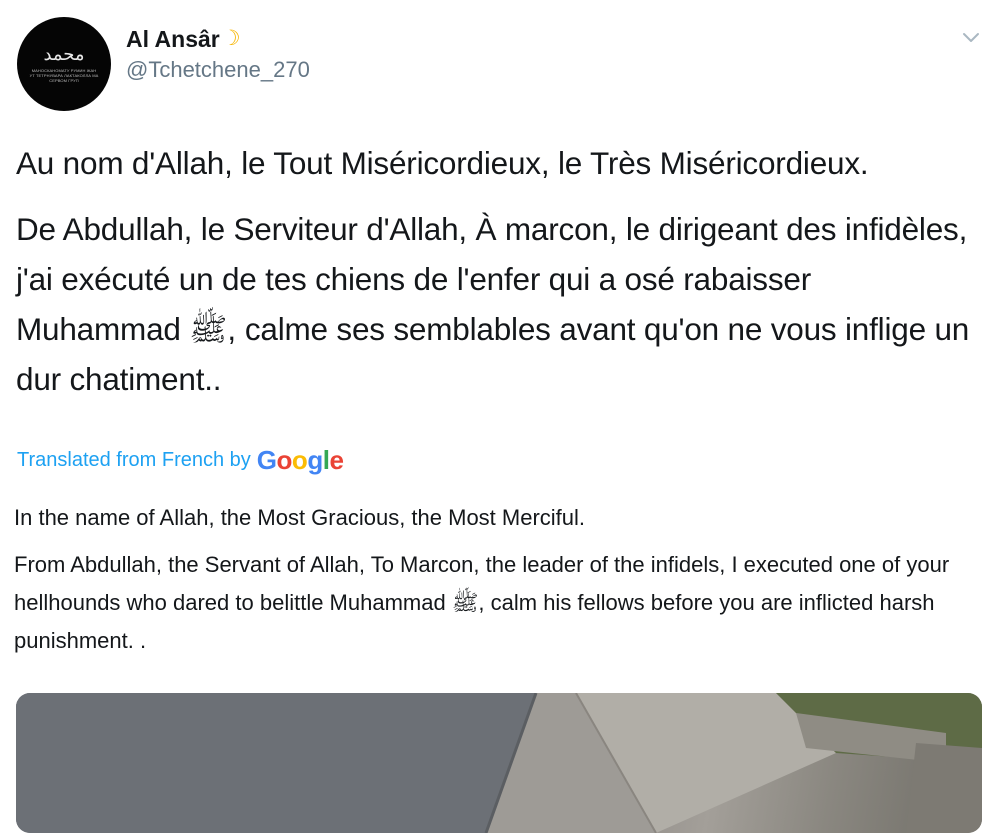  What do you see at coordinates (173, 39) in the screenshot?
I see `display-name: Al Ansâr` at bounding box center [173, 39].